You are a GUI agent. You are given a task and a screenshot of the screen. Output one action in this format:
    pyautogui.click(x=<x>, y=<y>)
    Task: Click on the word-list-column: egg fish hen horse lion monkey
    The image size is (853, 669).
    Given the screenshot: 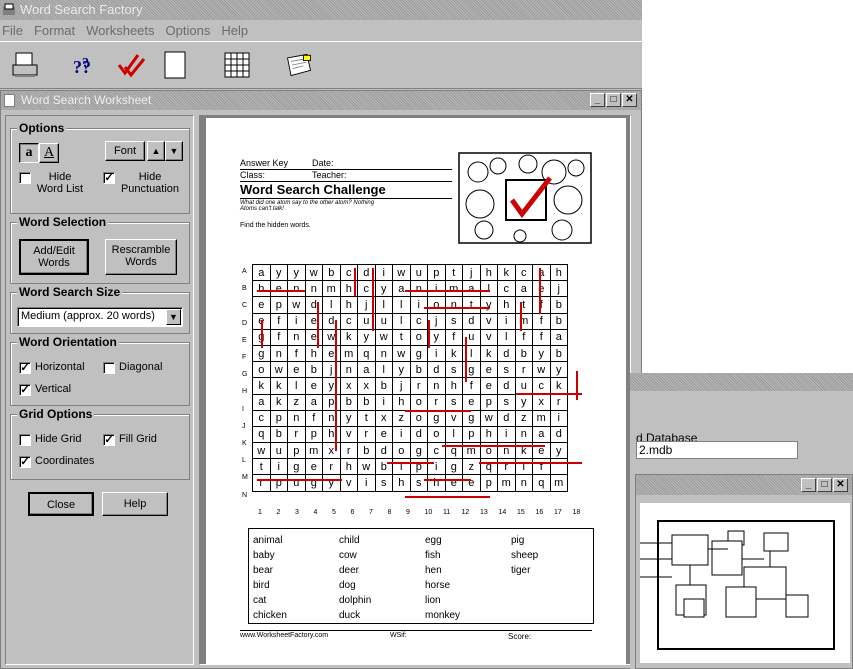 What is the action you would take?
    pyautogui.click(x=442, y=578)
    